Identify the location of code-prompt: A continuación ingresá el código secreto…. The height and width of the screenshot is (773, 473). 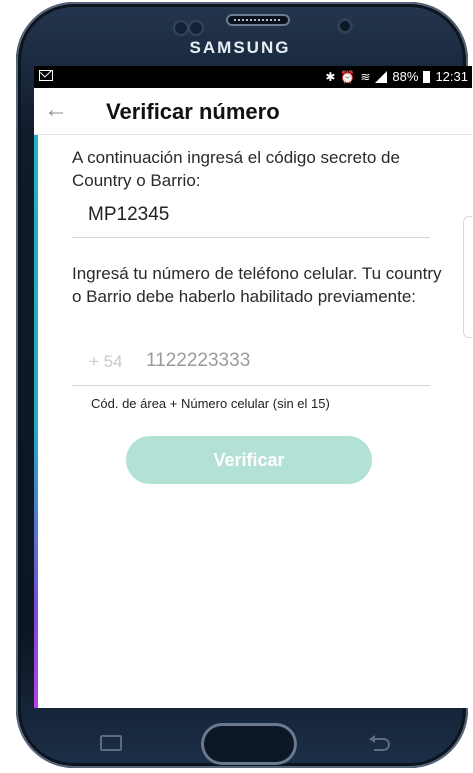
(236, 169).